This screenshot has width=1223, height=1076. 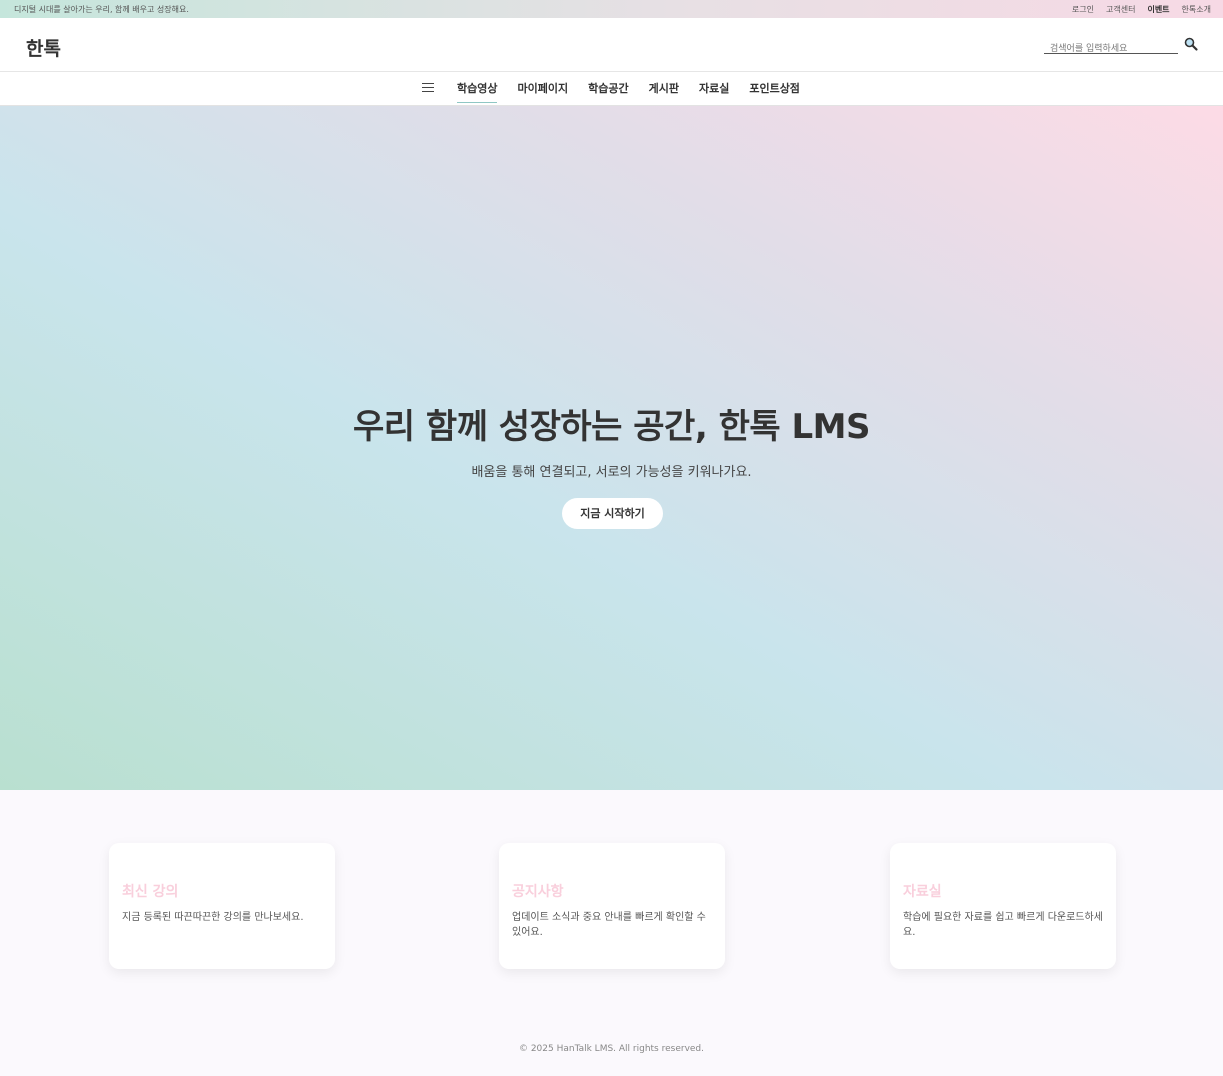 I want to click on nav-item-resources: 자료실, so click(x=714, y=91).